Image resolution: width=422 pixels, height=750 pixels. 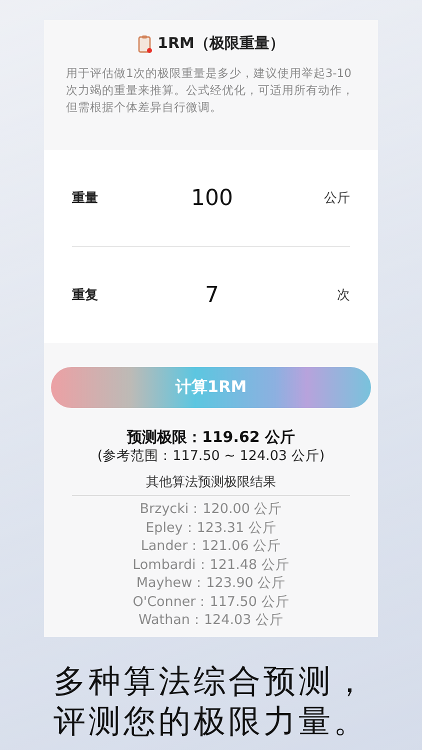 I want to click on field-label: 重量, so click(x=85, y=198).